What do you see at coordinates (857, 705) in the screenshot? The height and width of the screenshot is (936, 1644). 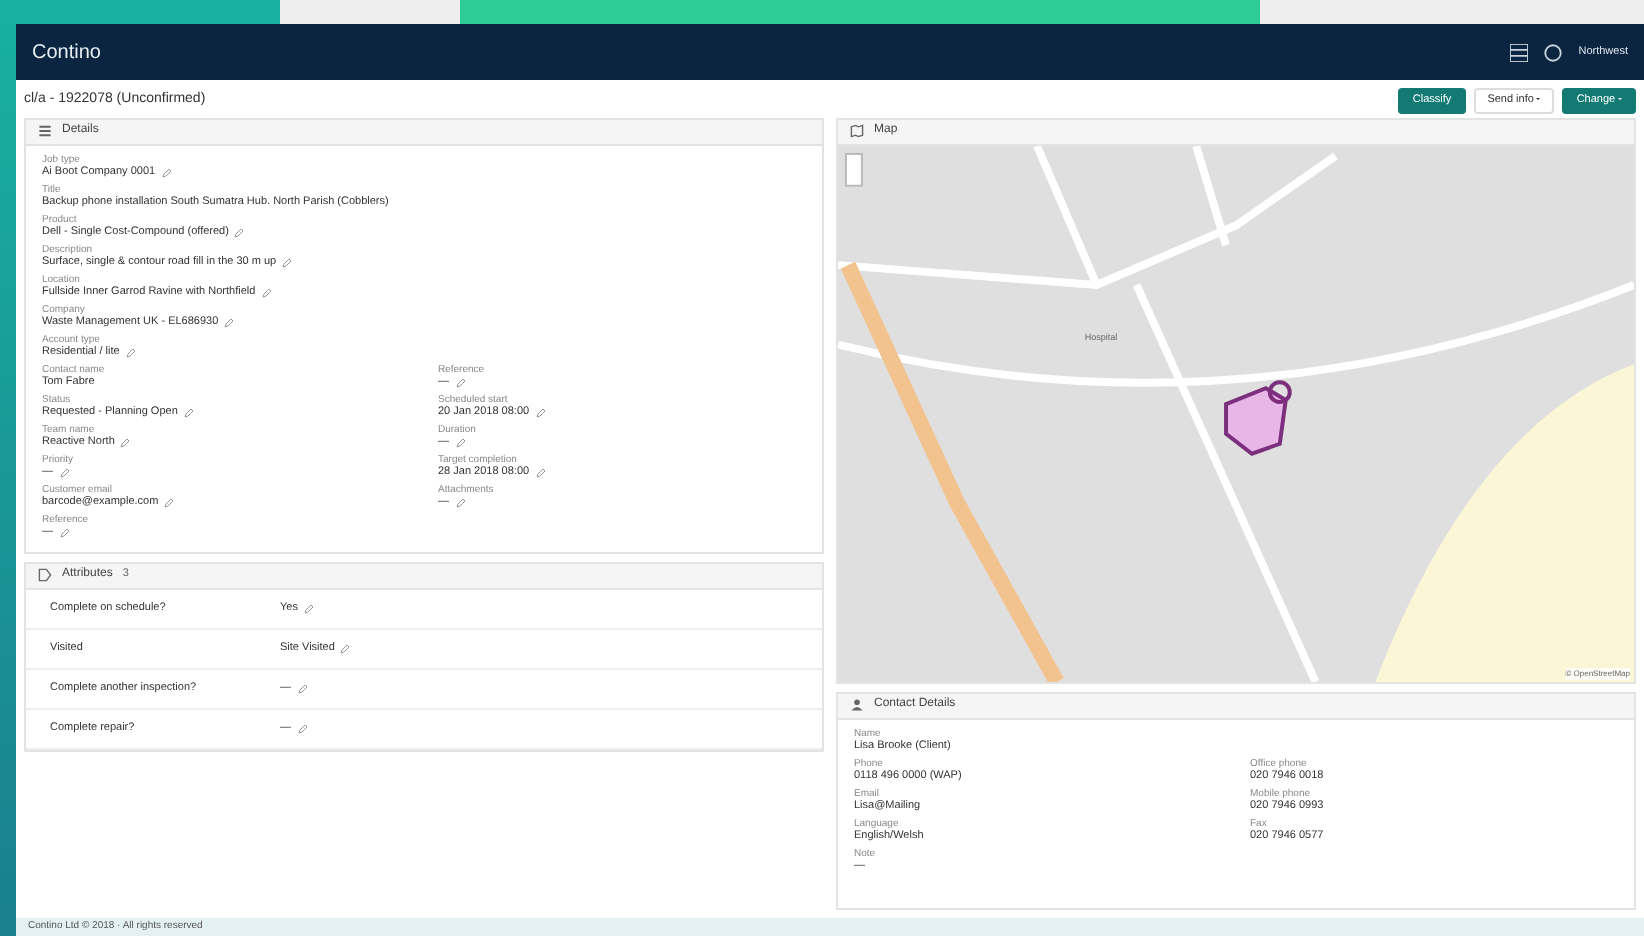 I see `person-icon` at bounding box center [857, 705].